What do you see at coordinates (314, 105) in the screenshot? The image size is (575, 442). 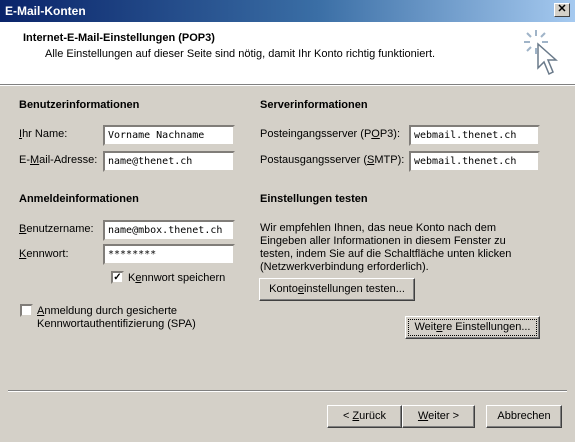 I see `server-info-heading: Serverinformationen` at bounding box center [314, 105].